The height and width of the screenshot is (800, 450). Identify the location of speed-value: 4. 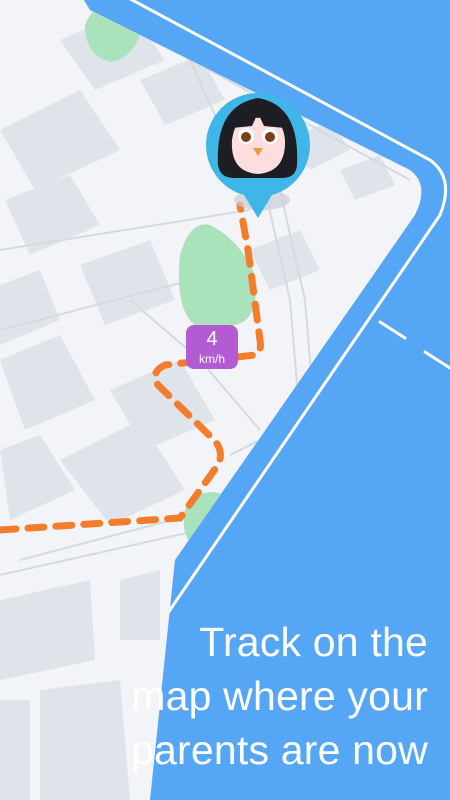
(211, 339).